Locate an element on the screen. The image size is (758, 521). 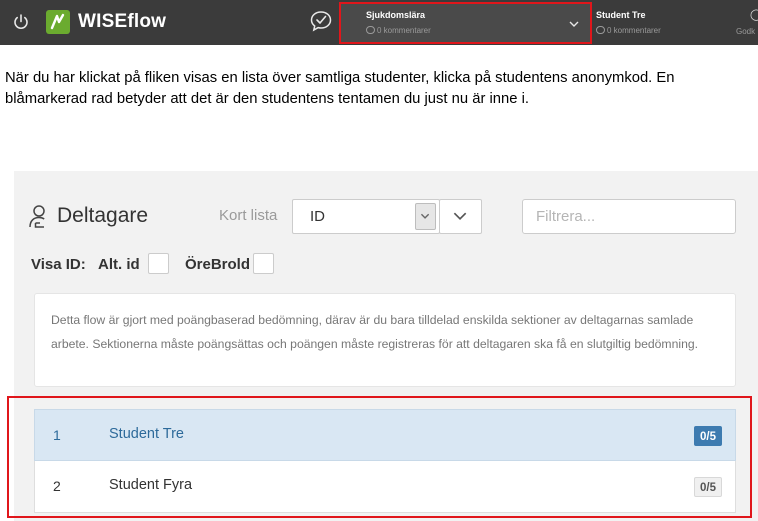
status-label: Godk is located at coordinates (746, 31).